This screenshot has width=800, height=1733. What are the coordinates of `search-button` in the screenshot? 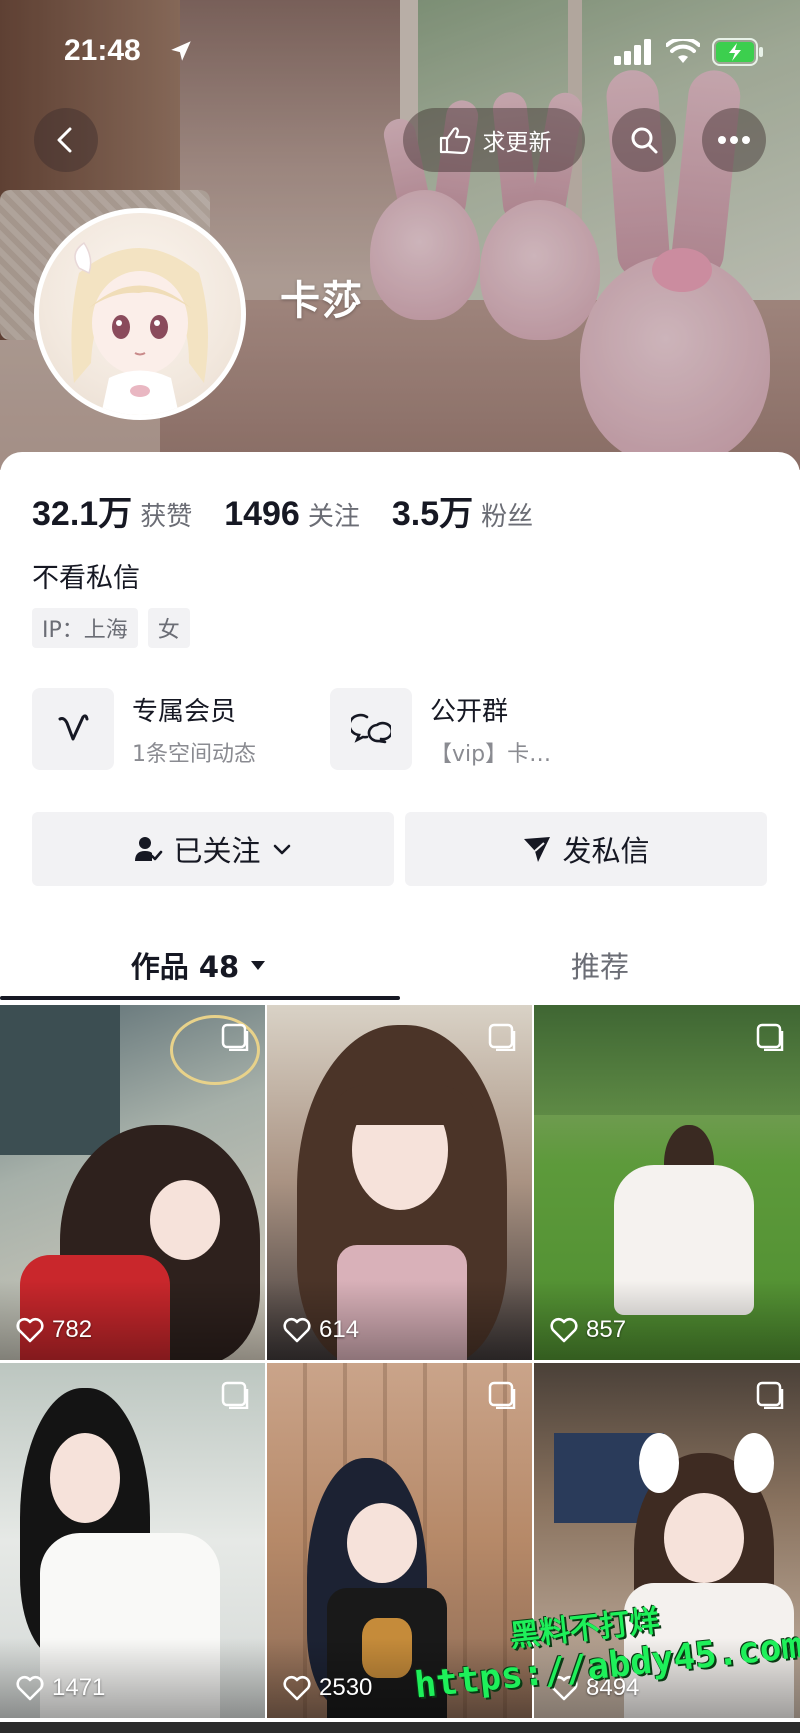 It's located at (644, 140).